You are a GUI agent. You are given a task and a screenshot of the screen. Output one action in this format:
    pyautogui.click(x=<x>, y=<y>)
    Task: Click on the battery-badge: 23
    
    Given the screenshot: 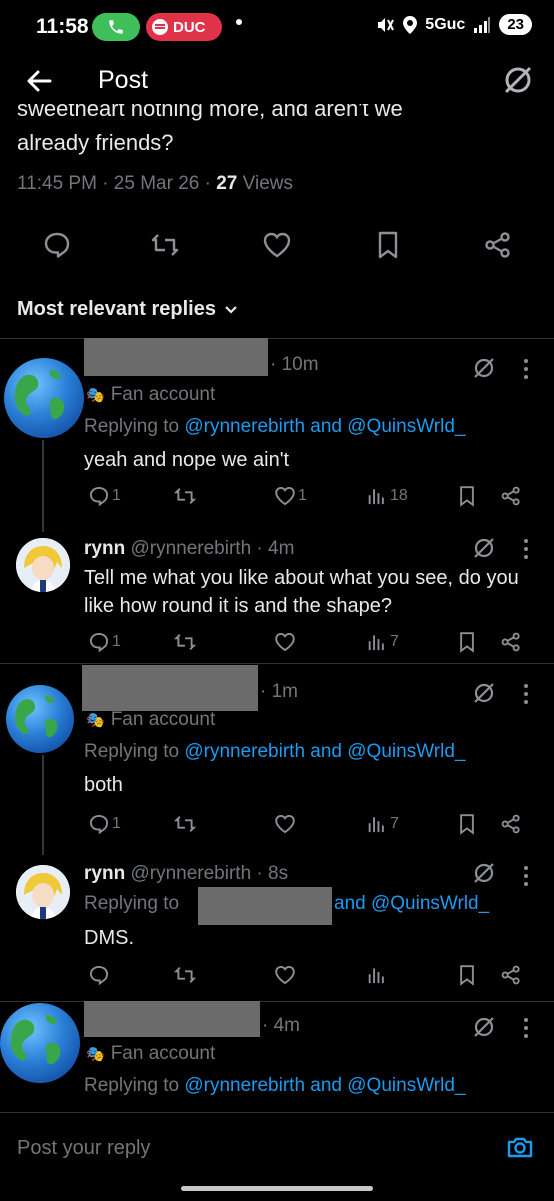 What is the action you would take?
    pyautogui.click(x=515, y=24)
    